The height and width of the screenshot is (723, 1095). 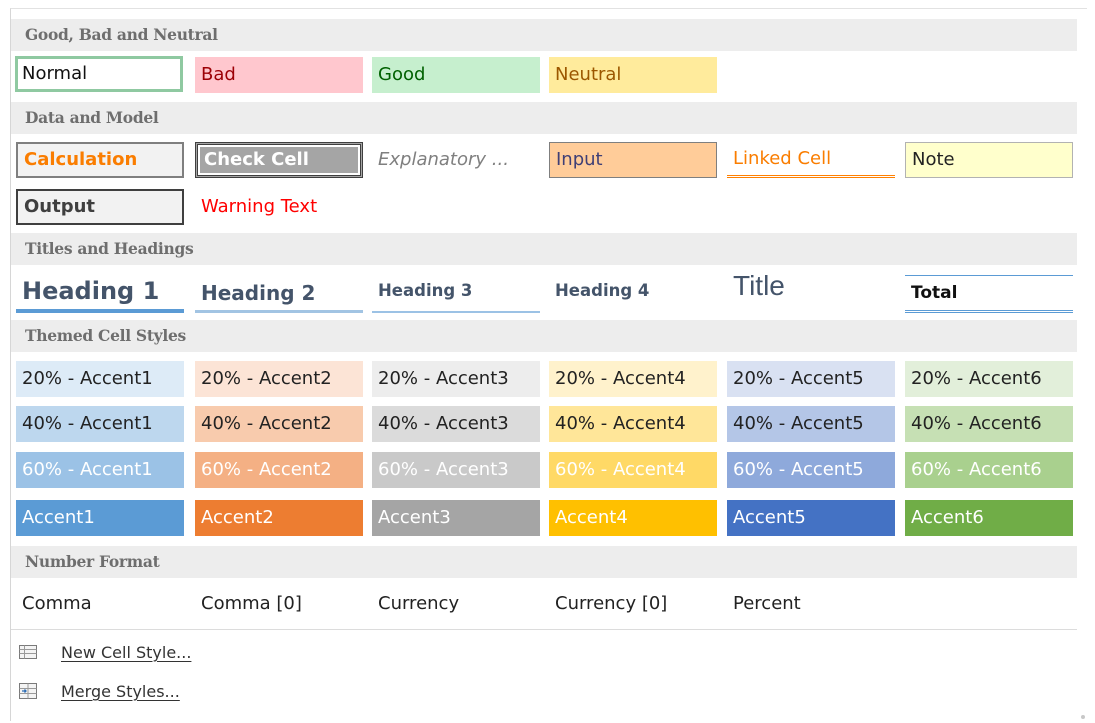 What do you see at coordinates (544, 562) in the screenshot?
I see `section-header-number-format: Number Format` at bounding box center [544, 562].